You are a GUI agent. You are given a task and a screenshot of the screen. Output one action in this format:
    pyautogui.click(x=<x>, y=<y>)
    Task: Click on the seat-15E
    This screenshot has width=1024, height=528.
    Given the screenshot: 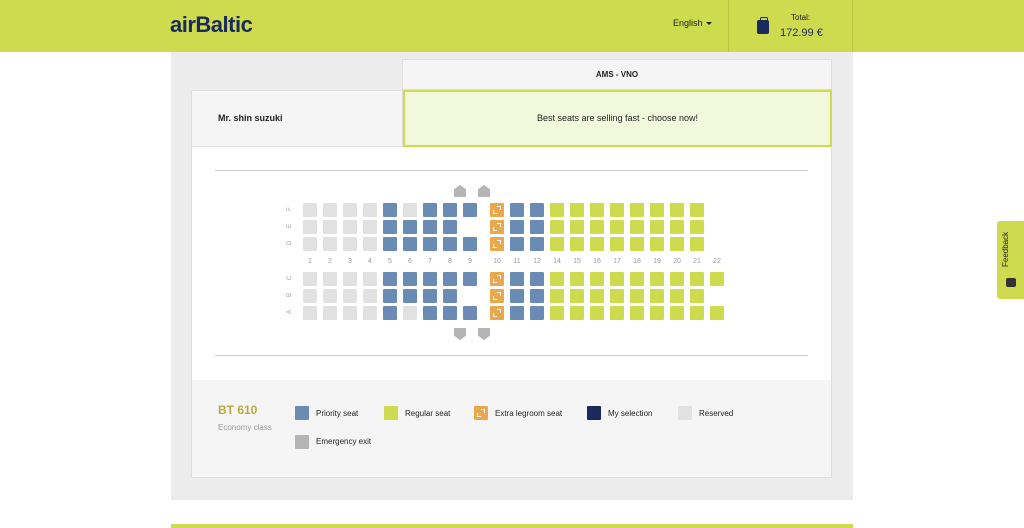 What is the action you would take?
    pyautogui.click(x=577, y=227)
    